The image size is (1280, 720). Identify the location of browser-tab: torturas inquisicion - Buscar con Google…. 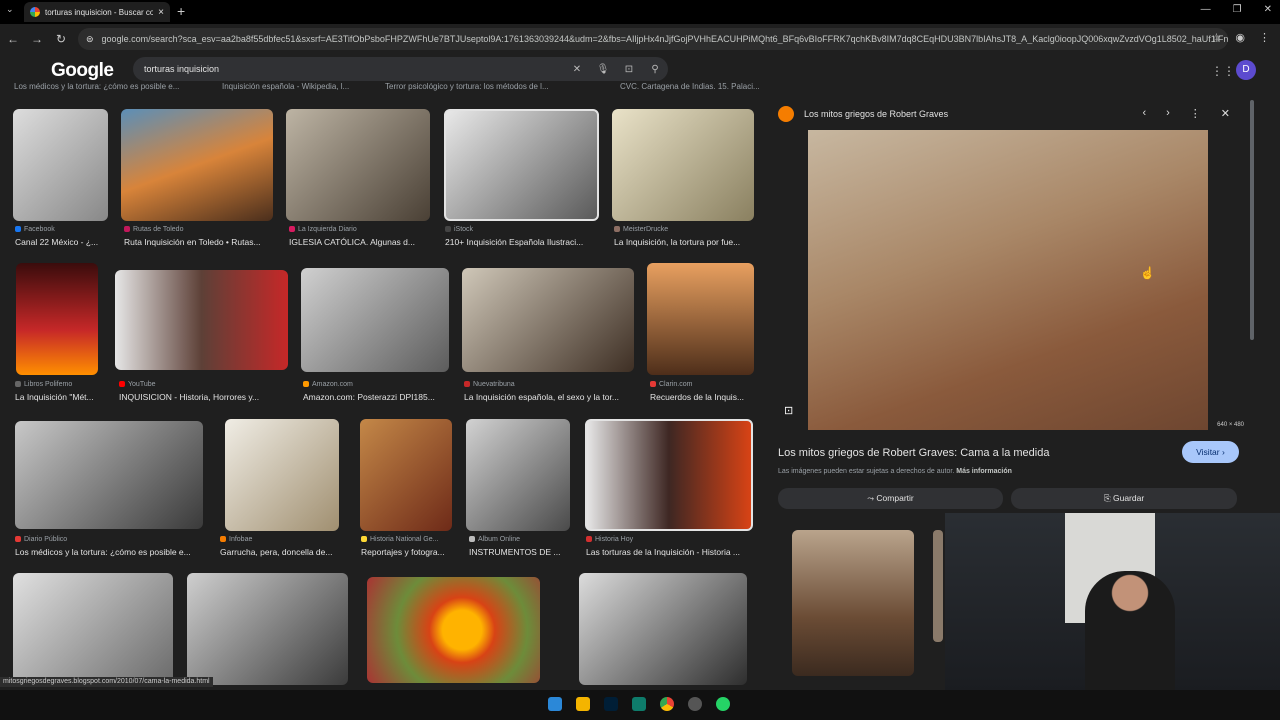
(97, 12).